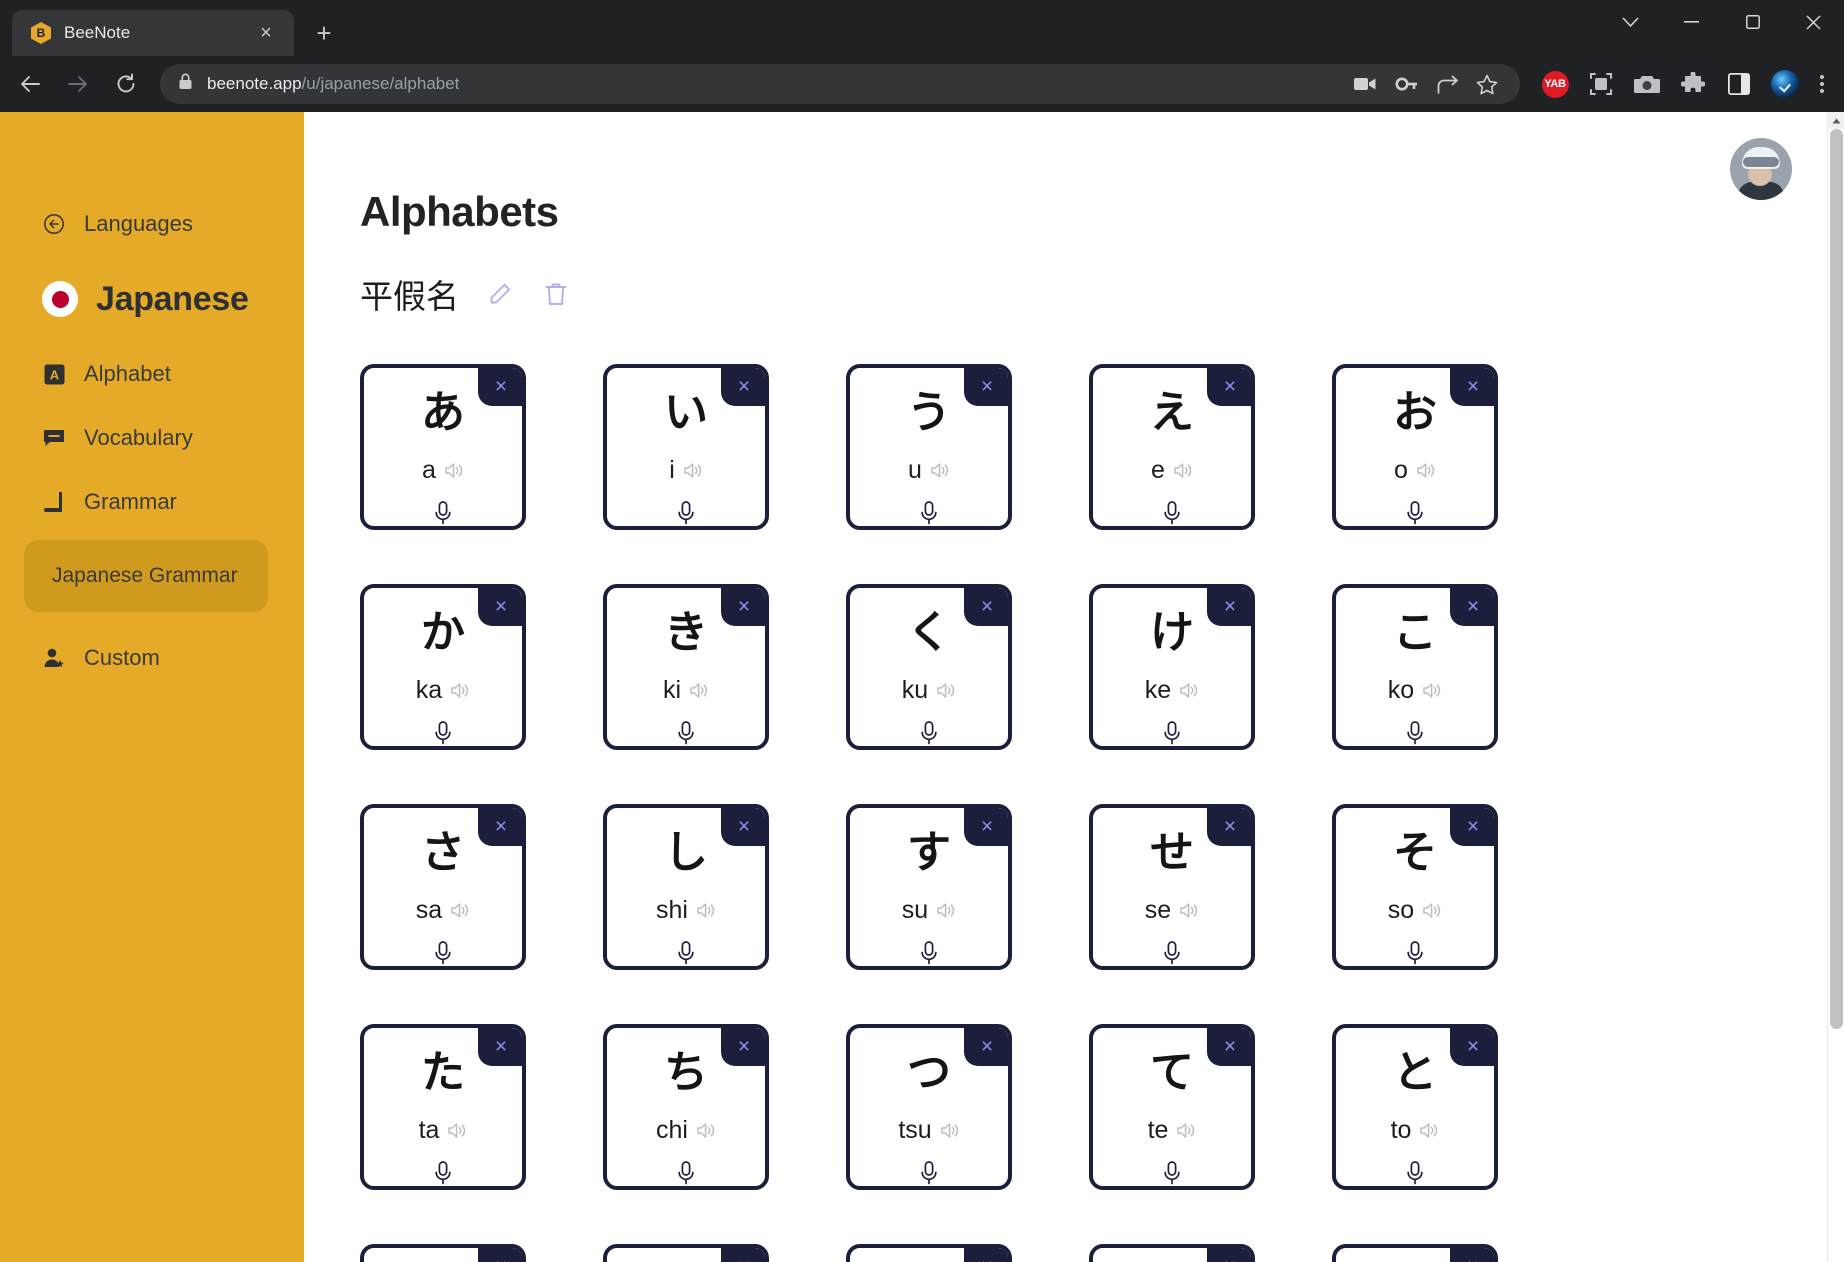 The height and width of the screenshot is (1262, 1844). I want to click on back-icon, so click(30, 84).